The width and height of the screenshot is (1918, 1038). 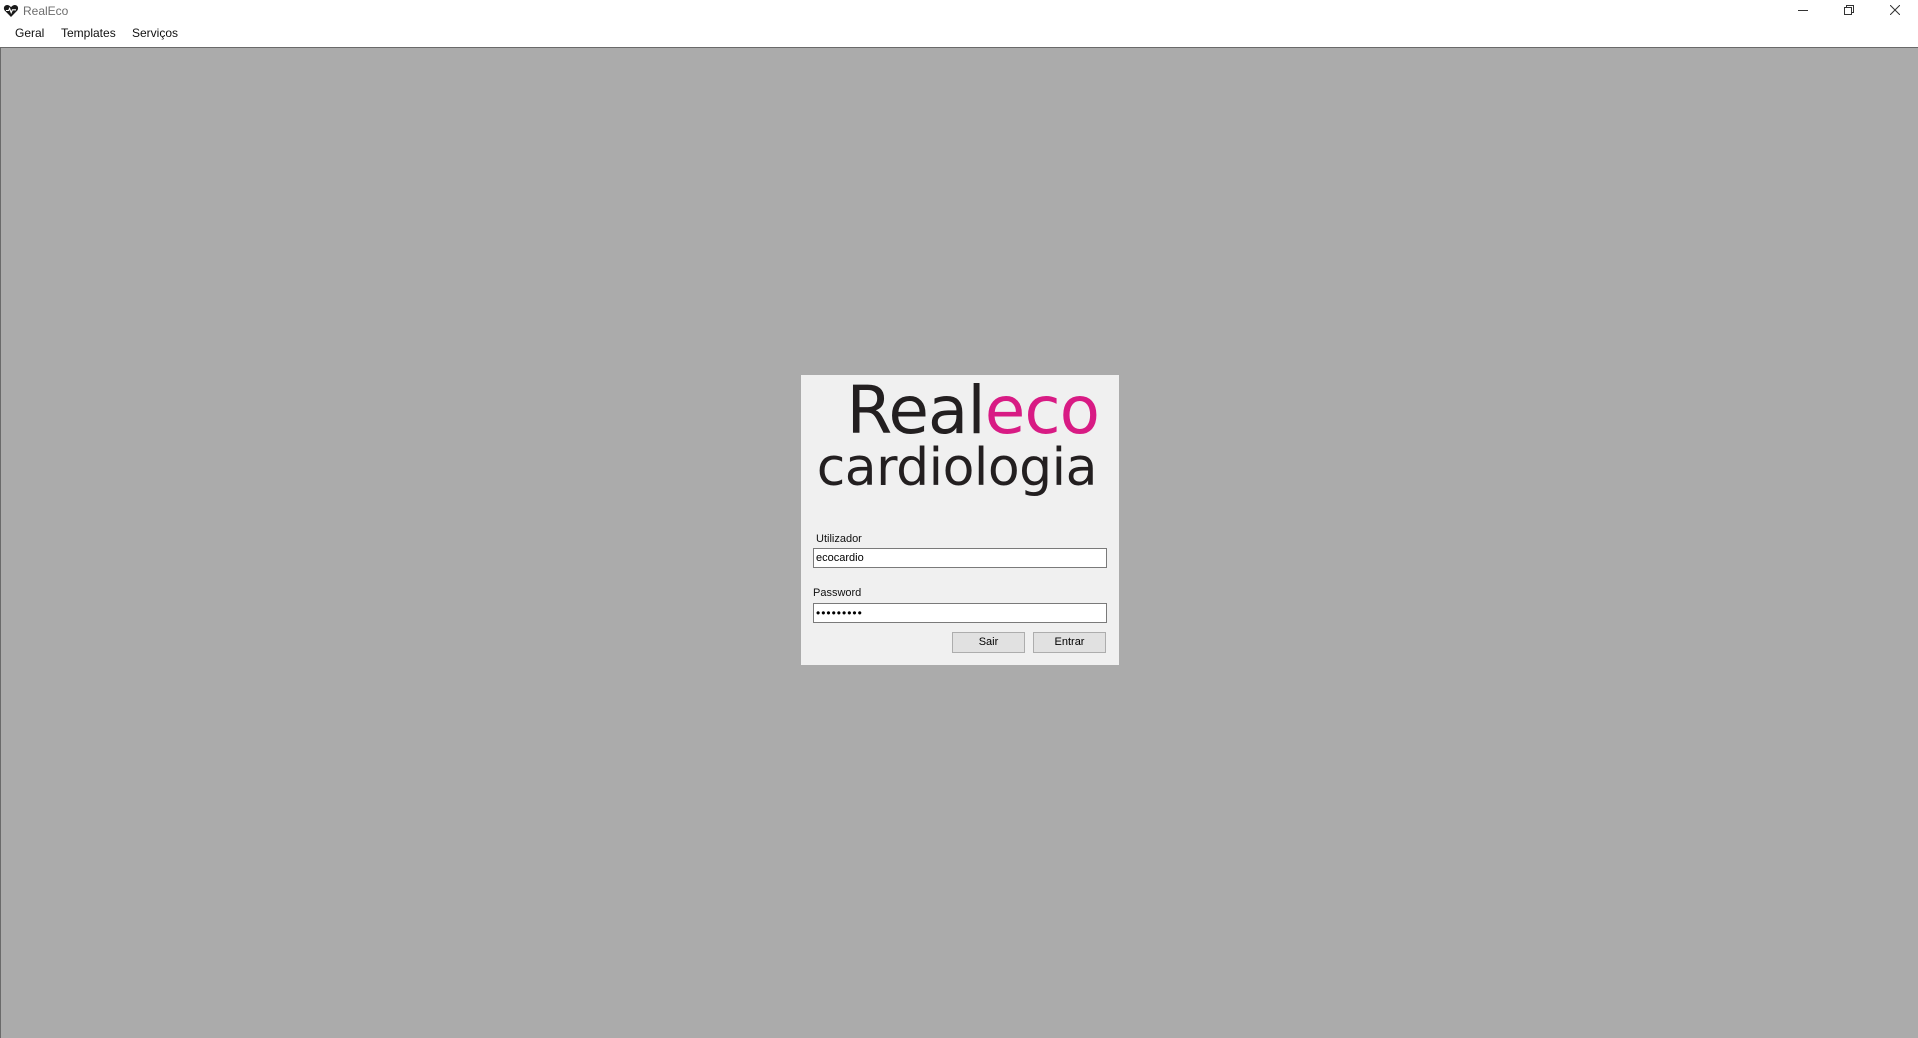 I want to click on exit-button: Sair, so click(x=988, y=642).